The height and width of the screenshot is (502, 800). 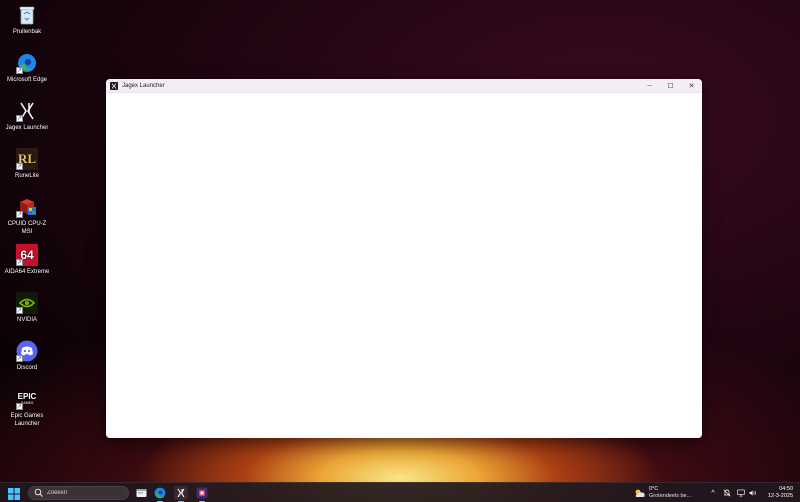 What do you see at coordinates (27, 351) in the screenshot?
I see `discord-icon: ↗` at bounding box center [27, 351].